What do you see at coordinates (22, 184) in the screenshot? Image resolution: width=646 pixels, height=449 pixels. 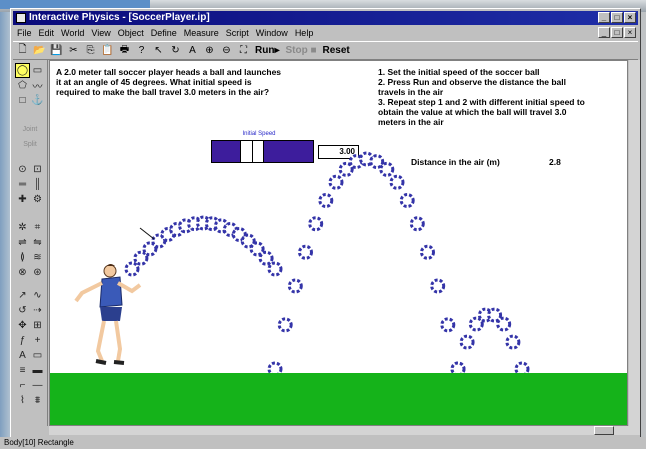 I see `slot-tool-icon: ═` at bounding box center [22, 184].